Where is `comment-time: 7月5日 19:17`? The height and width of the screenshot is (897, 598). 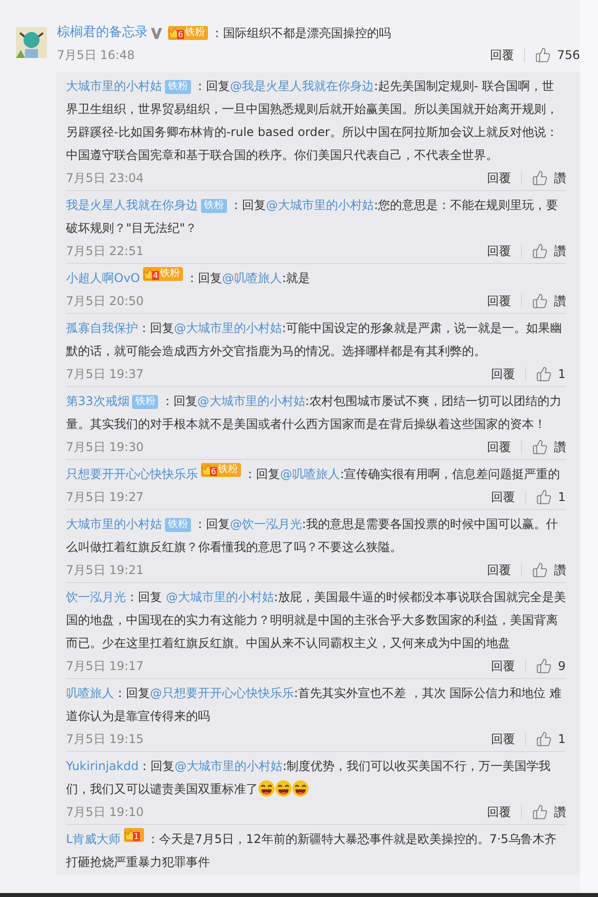
comment-time: 7月5日 19:17 is located at coordinates (105, 666).